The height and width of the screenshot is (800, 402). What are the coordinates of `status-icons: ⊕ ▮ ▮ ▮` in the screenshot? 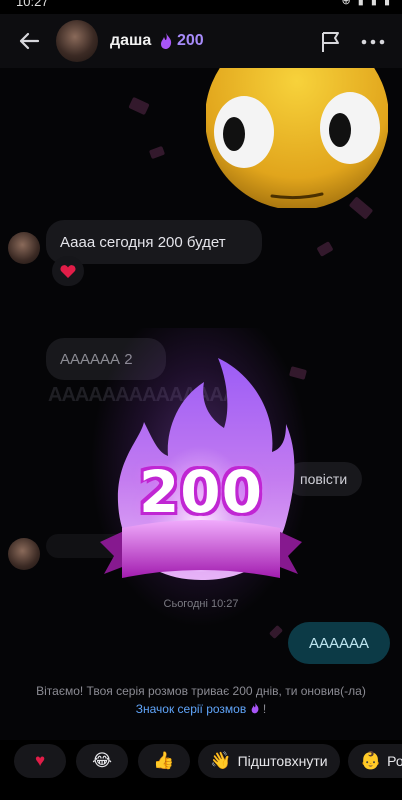 It's located at (366, 3).